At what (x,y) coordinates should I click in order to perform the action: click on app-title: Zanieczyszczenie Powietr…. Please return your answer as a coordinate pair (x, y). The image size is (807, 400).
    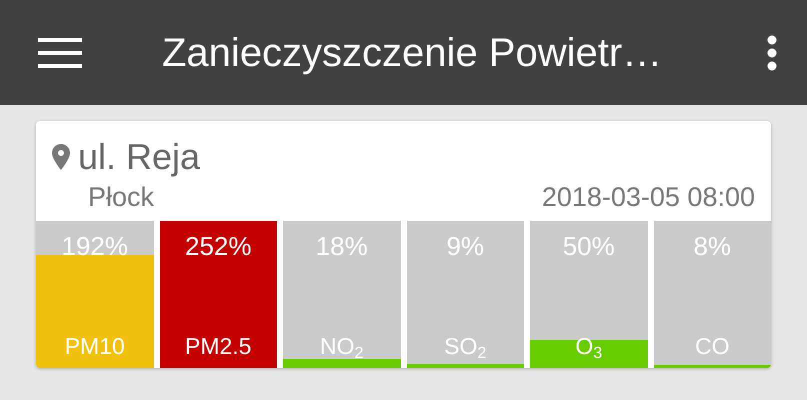
    Looking at the image, I should click on (412, 53).